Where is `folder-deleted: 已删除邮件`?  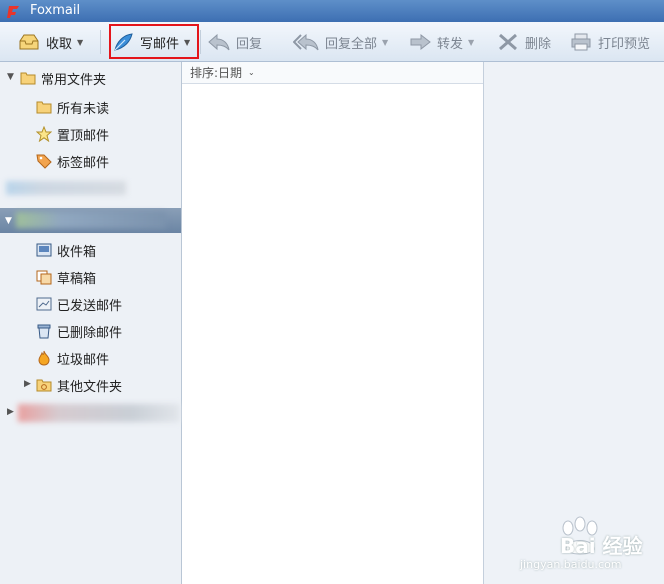
folder-deleted: 已删除邮件 is located at coordinates (79, 331).